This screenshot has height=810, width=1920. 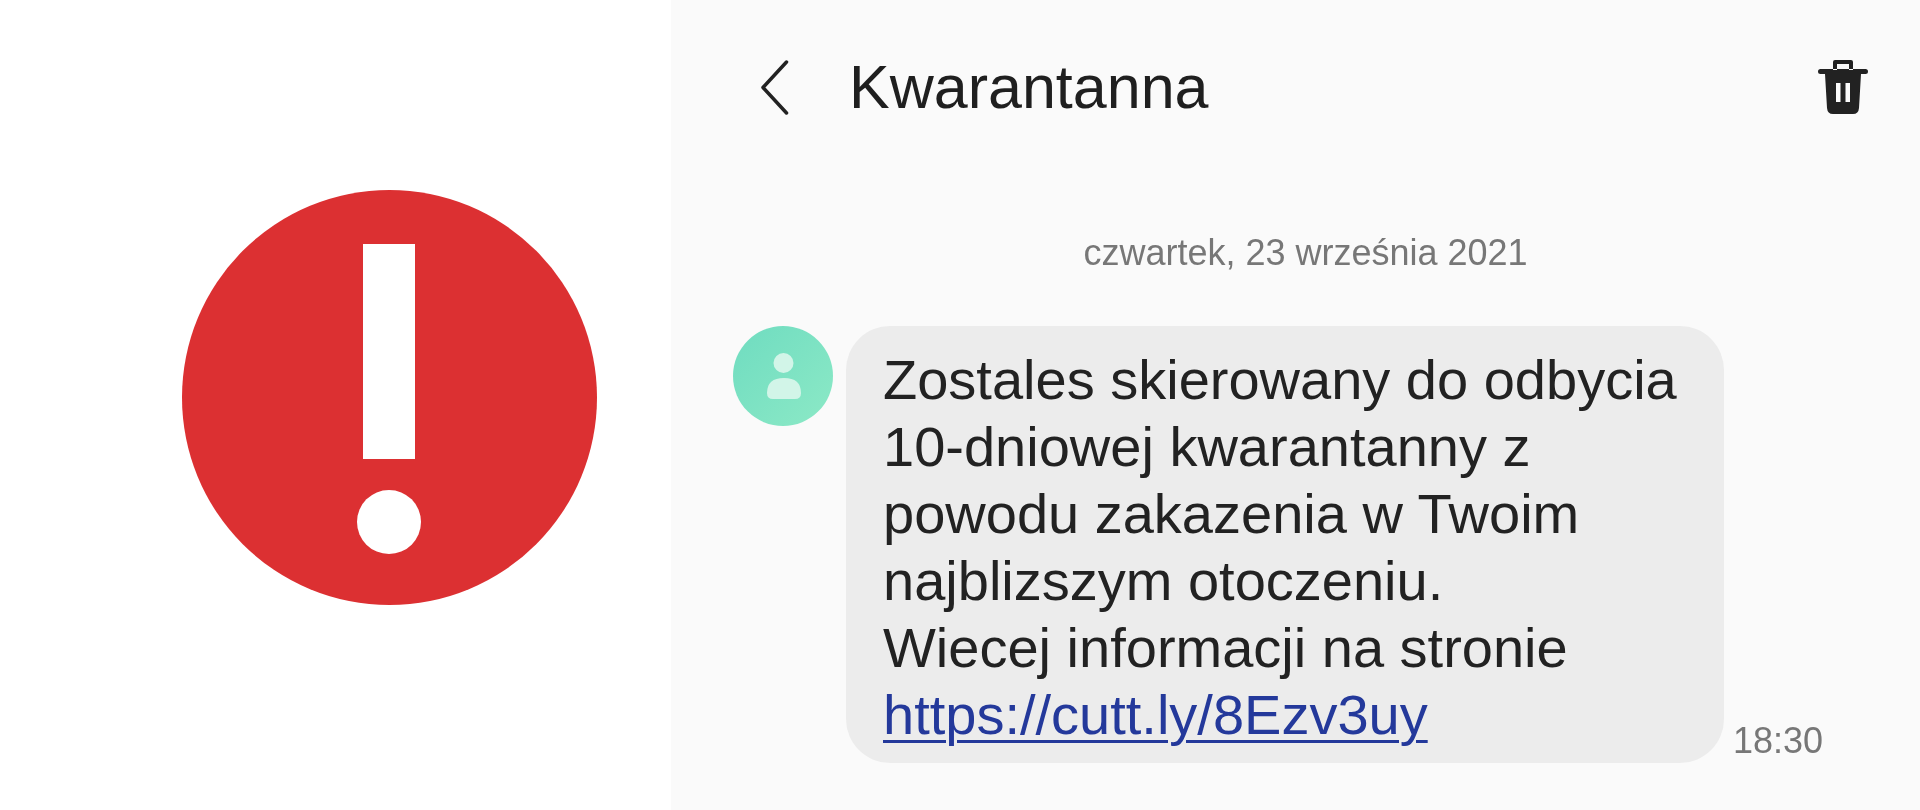 I want to click on avatar-icon, so click(x=783, y=376).